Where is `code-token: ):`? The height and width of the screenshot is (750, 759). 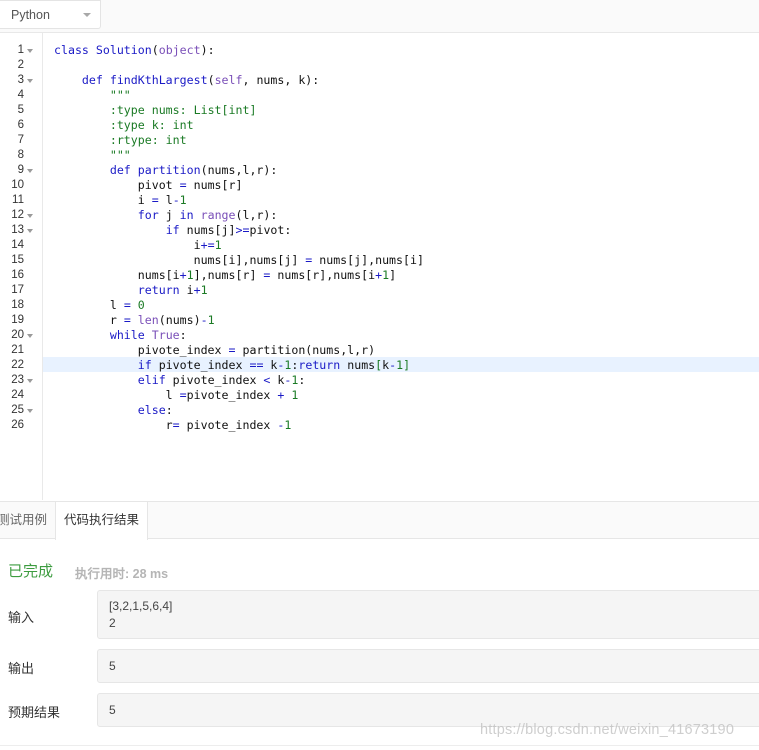
code-token: ): is located at coordinates (207, 50).